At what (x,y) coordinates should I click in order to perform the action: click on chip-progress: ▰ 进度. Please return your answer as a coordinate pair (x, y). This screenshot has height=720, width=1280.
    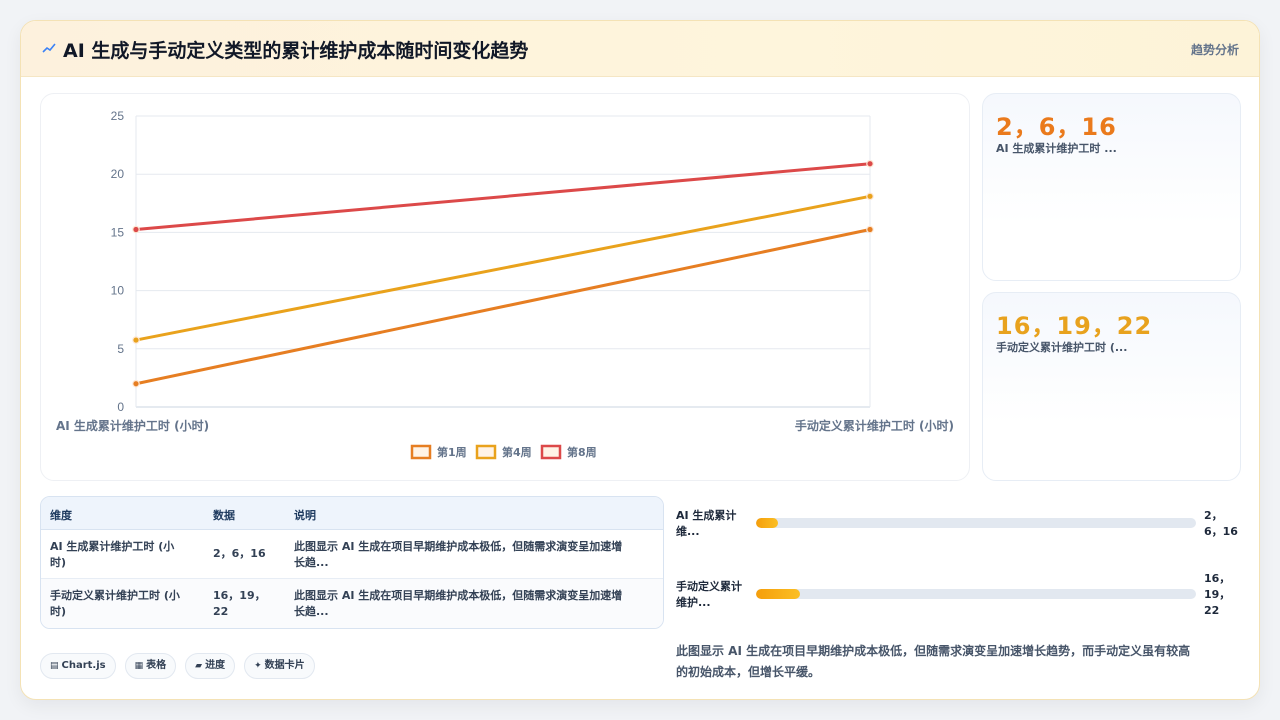
    Looking at the image, I should click on (210, 666).